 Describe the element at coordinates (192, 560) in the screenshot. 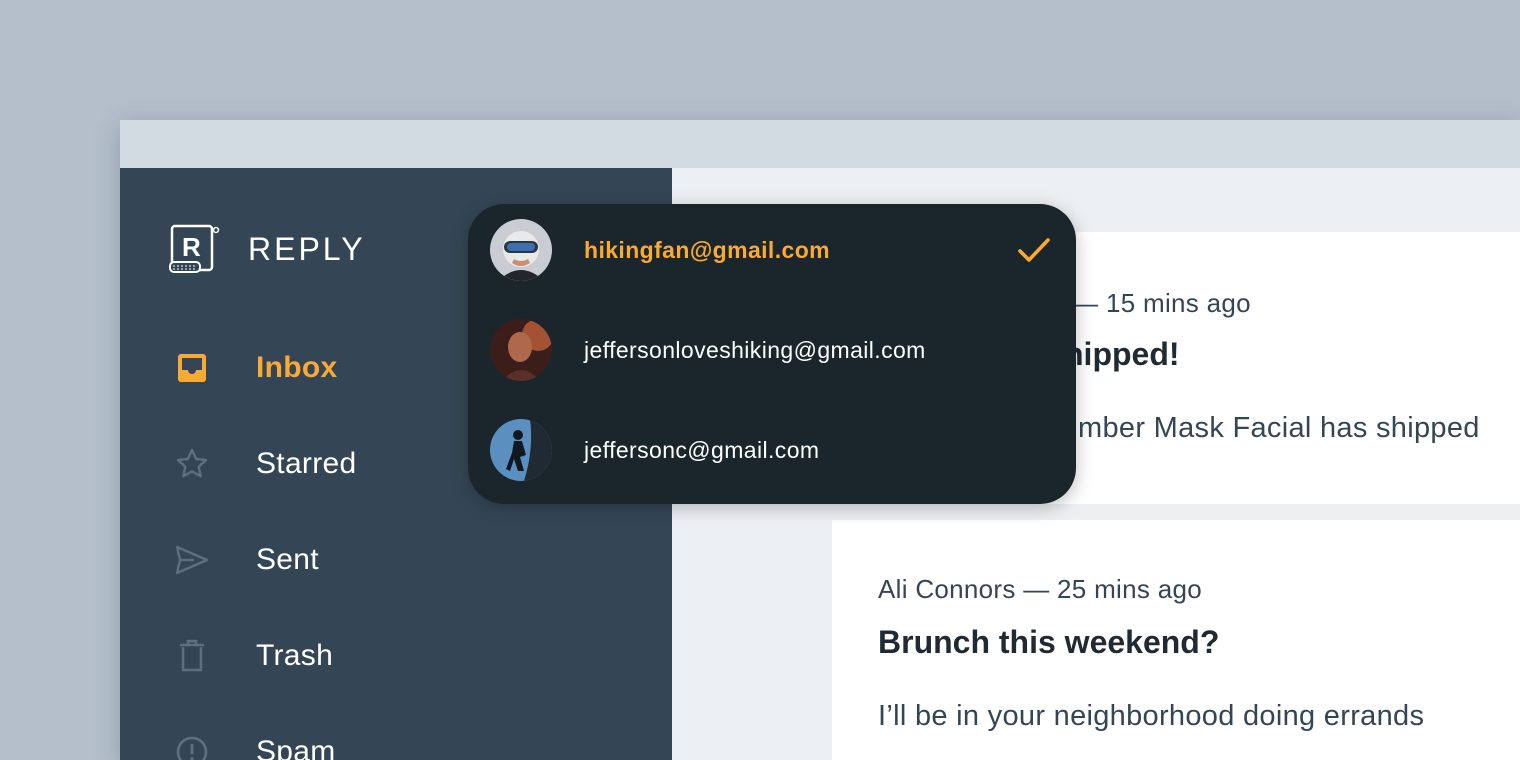

I see `send-icon` at that location.